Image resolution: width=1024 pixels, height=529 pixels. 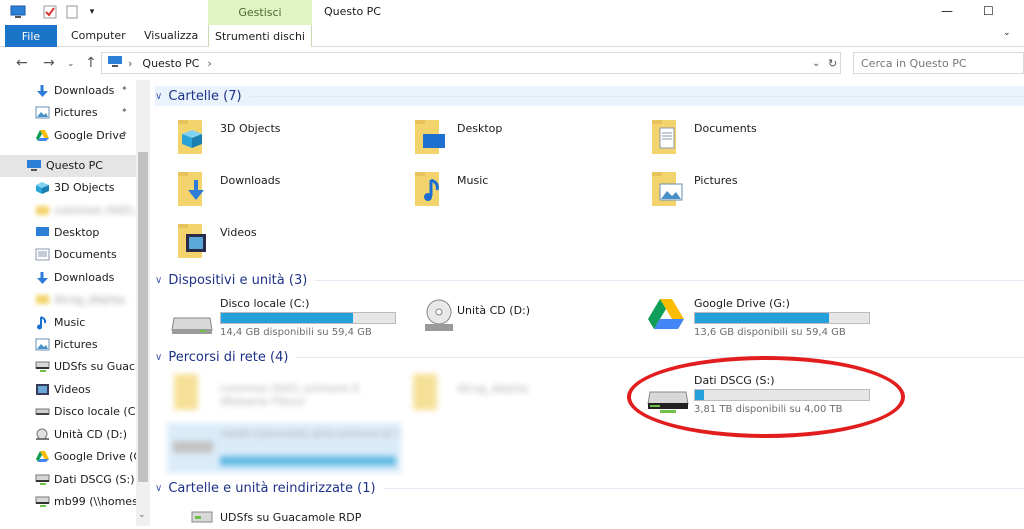 I want to click on sidebar-item-google-drive-g: Google Drive (G:, so click(x=68, y=457).